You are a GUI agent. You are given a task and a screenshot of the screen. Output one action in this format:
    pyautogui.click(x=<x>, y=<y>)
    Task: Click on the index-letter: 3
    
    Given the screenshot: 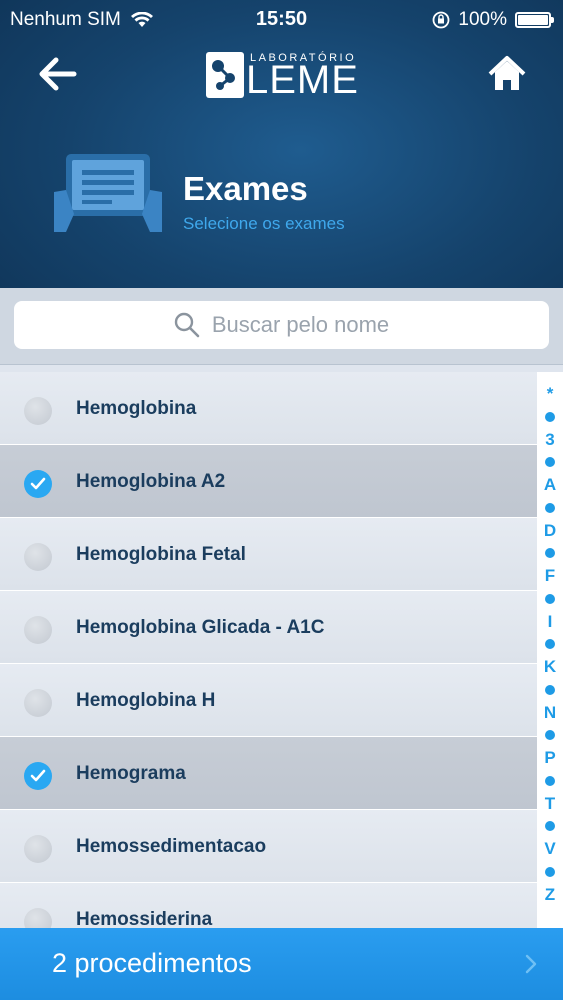 What is the action you would take?
    pyautogui.click(x=550, y=440)
    